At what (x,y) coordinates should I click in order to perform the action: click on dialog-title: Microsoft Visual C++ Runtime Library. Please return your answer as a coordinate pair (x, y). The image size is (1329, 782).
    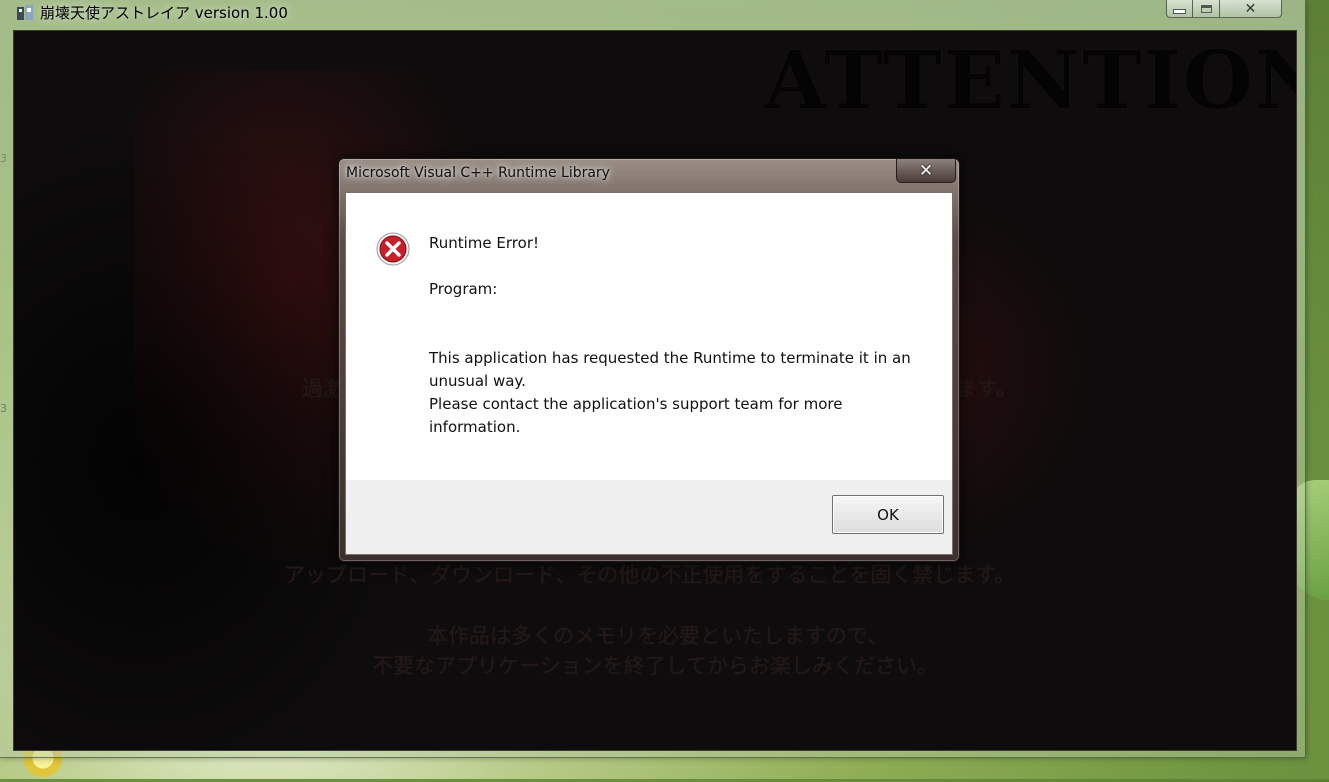
    Looking at the image, I should click on (478, 173).